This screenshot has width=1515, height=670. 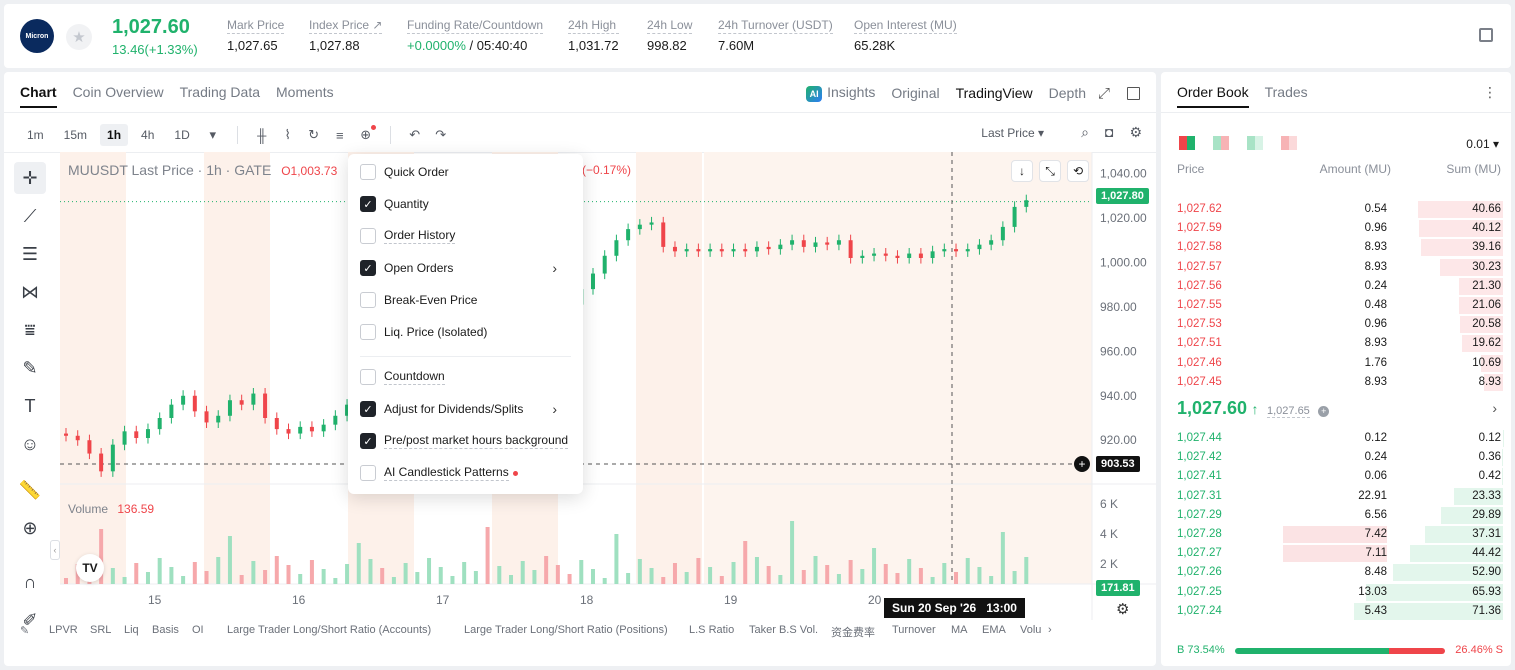 What do you see at coordinates (465, 172) in the screenshot?
I see `menu-item-quick-order: Quick Order` at bounding box center [465, 172].